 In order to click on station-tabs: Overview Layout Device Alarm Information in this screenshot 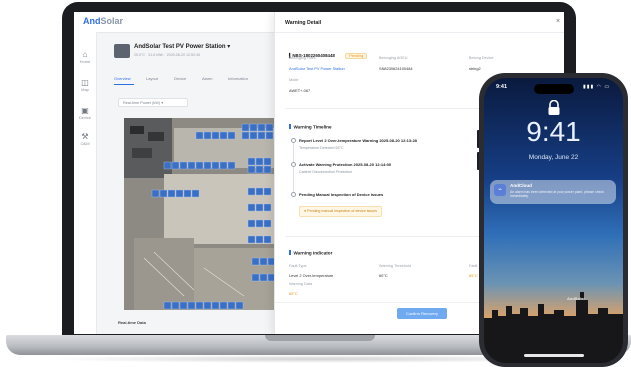, I will do `click(194, 81)`.